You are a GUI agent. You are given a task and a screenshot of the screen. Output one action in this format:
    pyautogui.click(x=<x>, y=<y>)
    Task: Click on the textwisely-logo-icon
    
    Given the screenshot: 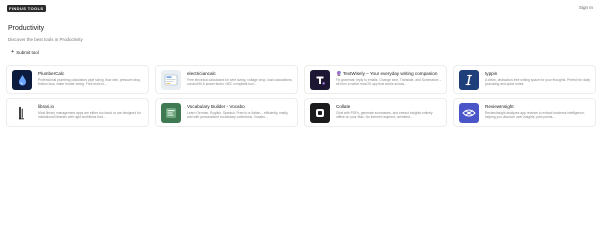 What is the action you would take?
    pyautogui.click(x=320, y=80)
    